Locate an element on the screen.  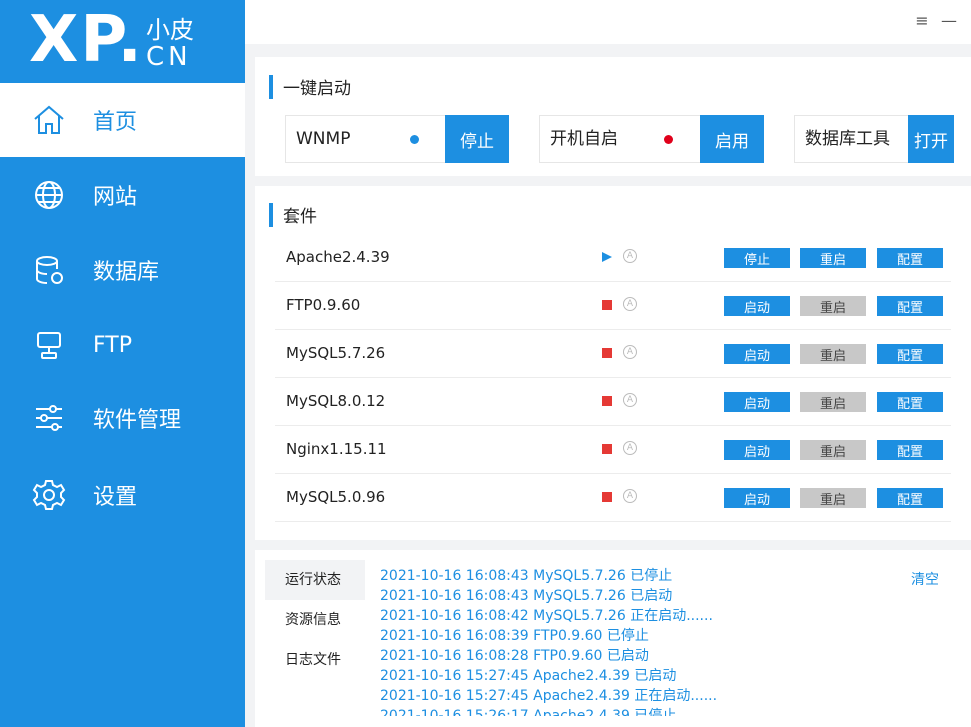
title-bar: ≡ — is located at coordinates (608, 22).